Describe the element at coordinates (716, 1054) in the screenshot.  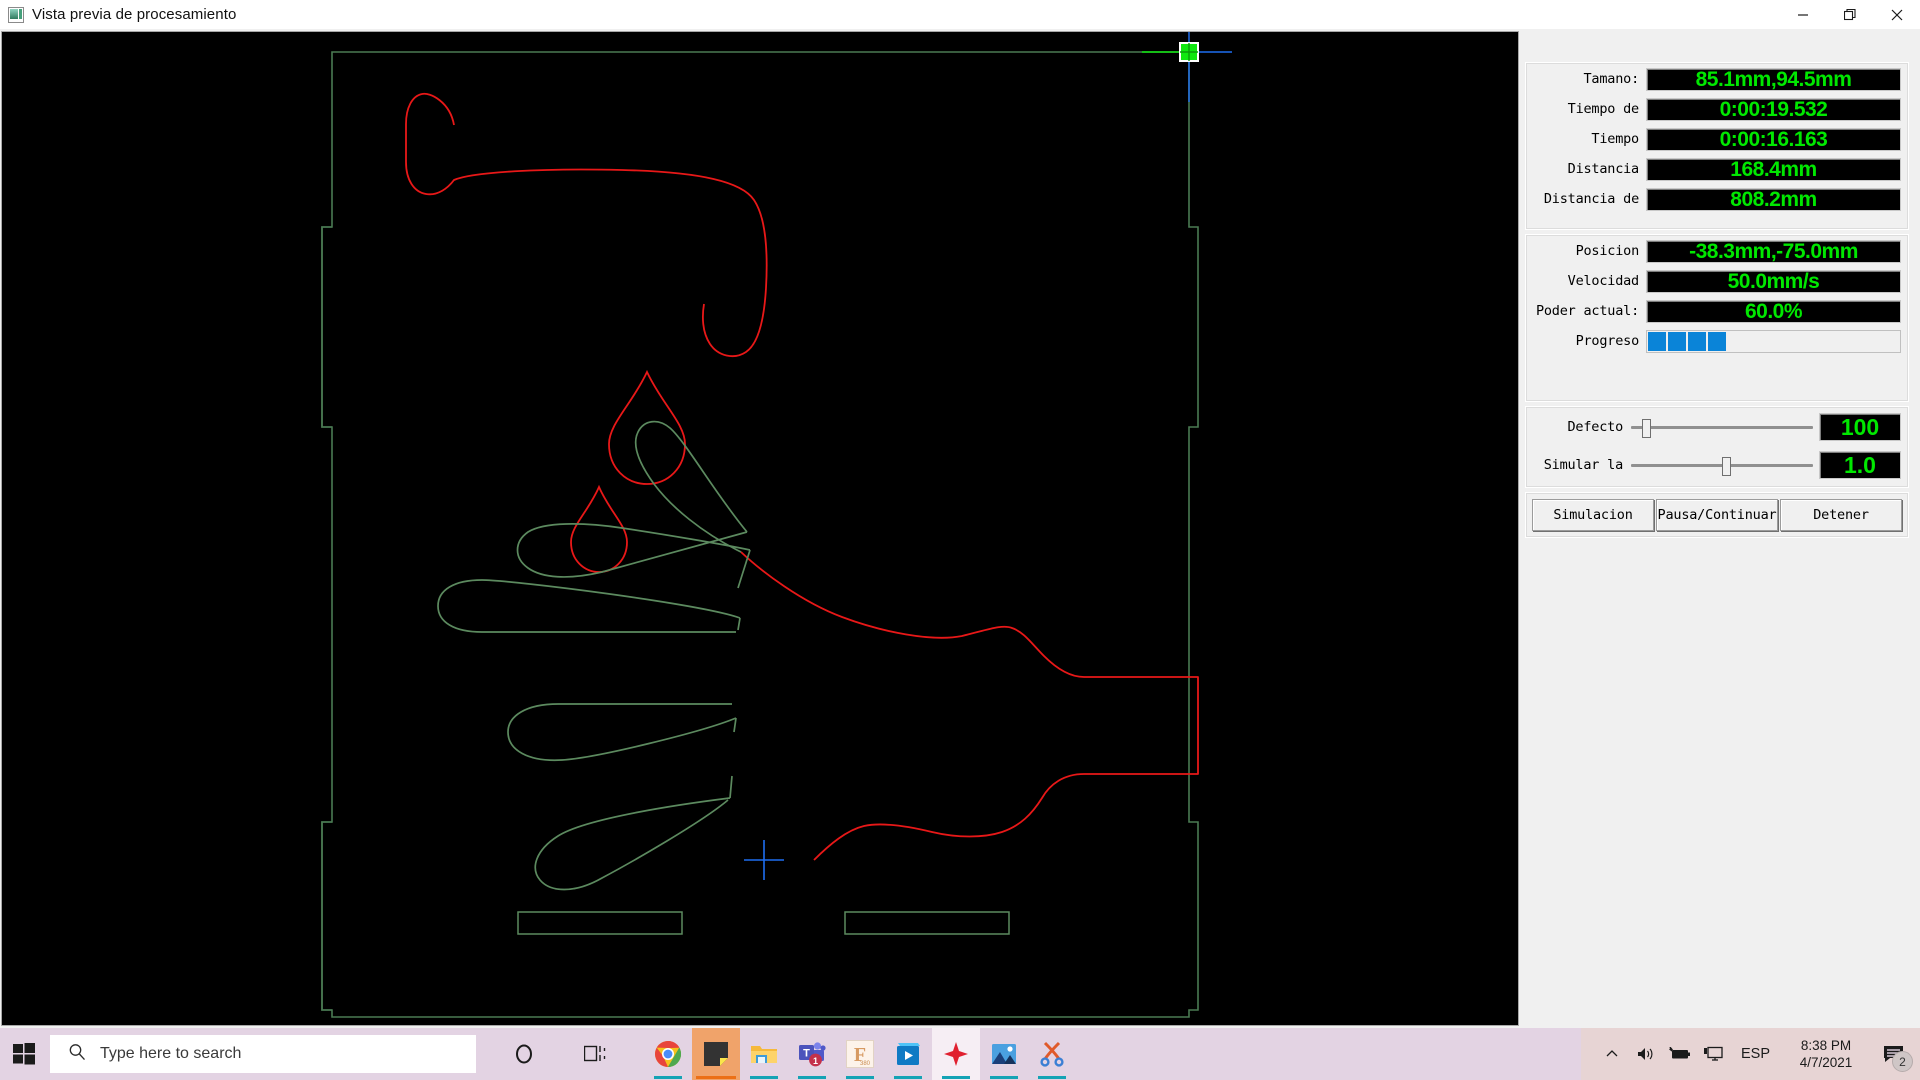
I see `sticky-notes-icon` at that location.